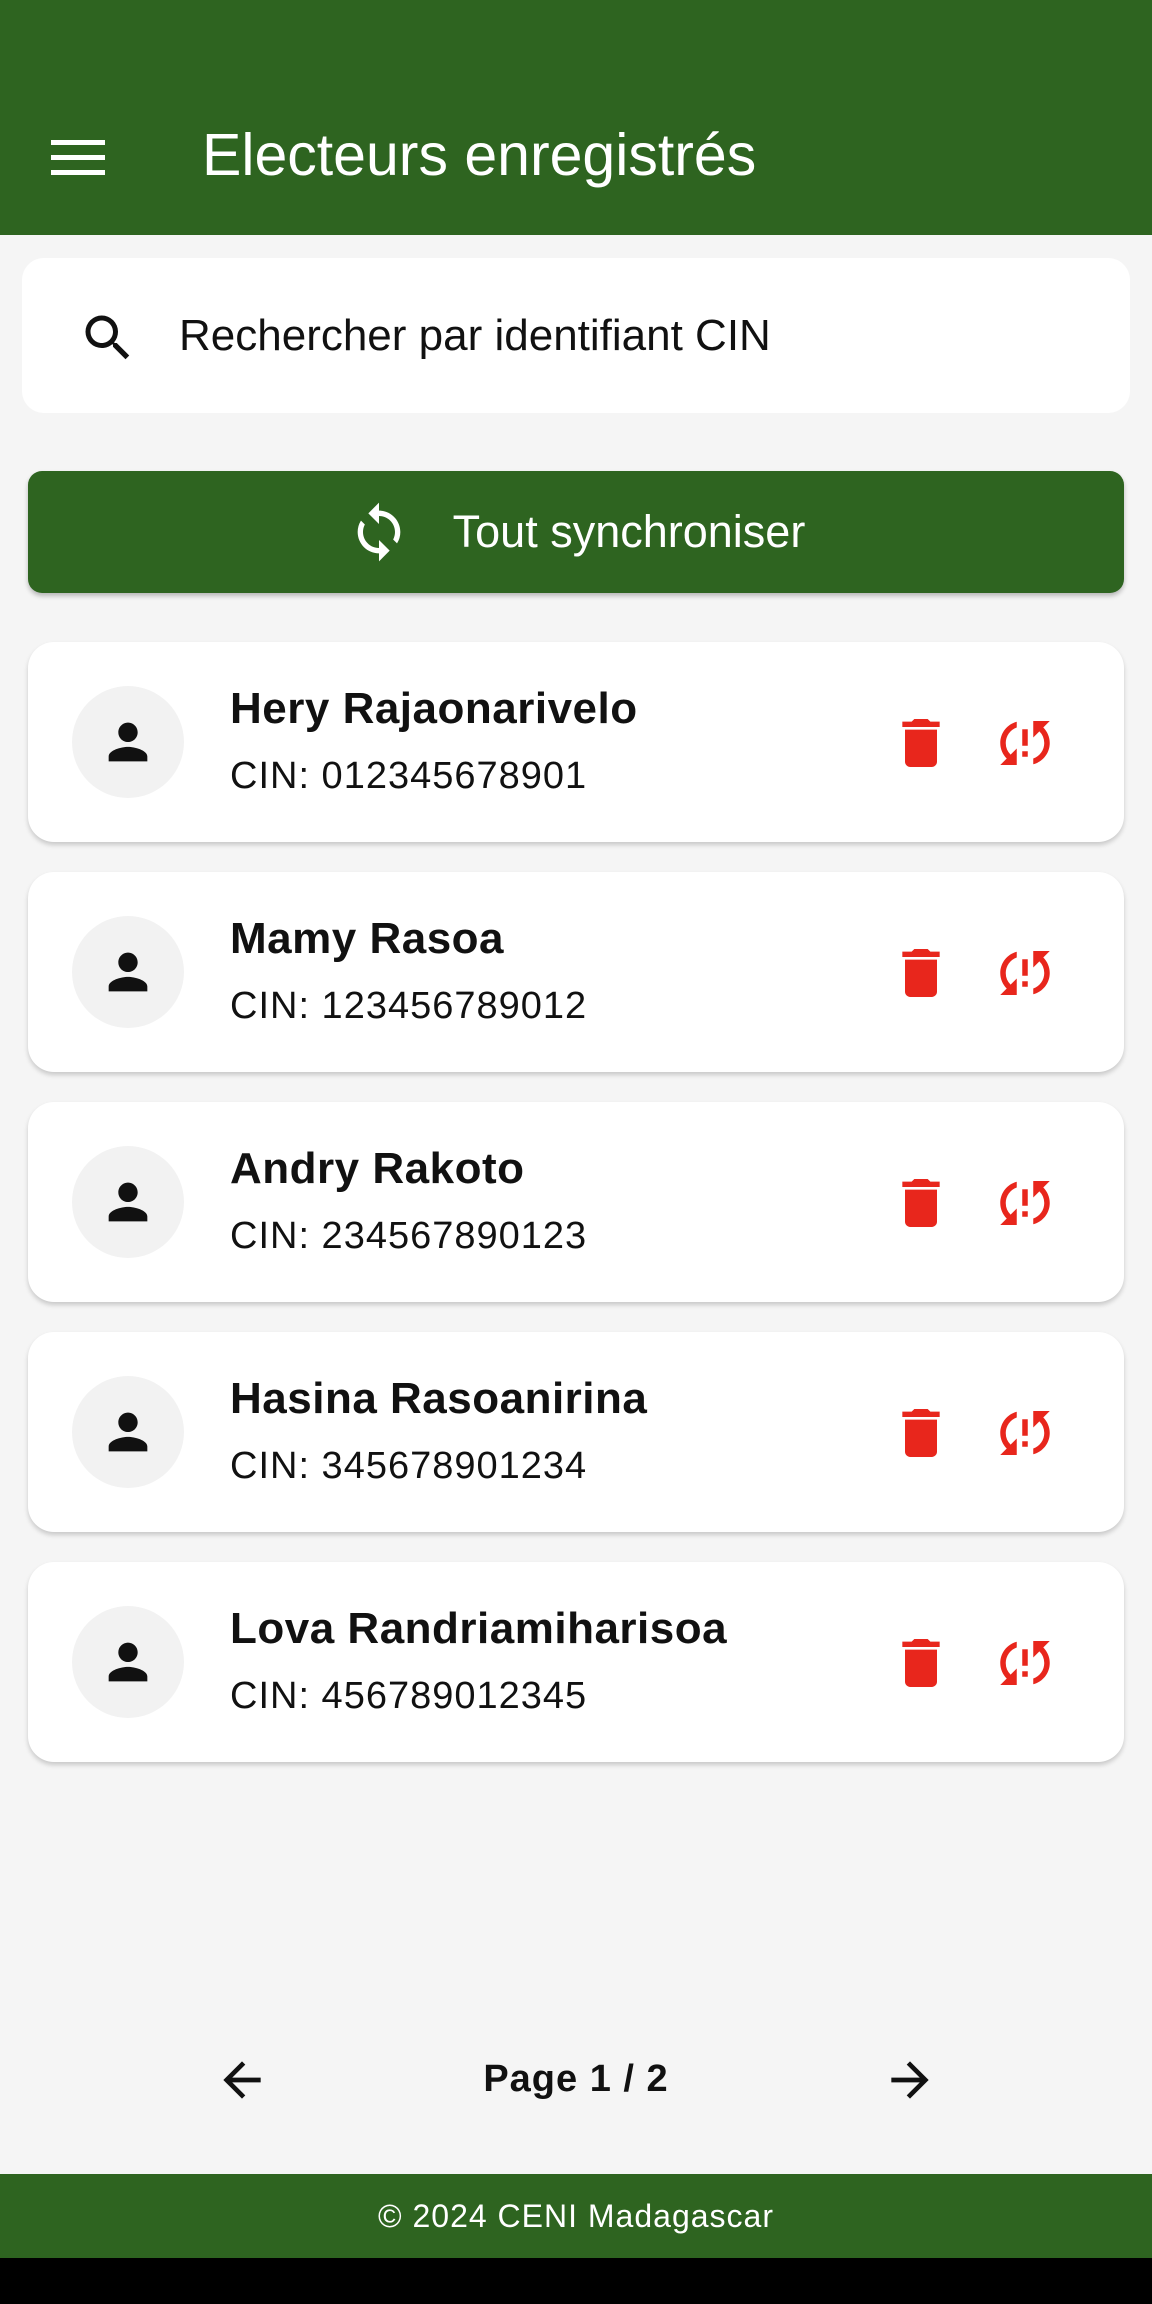 This screenshot has width=1152, height=2304. Describe the element at coordinates (367, 938) in the screenshot. I see `voter-name: Mamy Rasoa` at that location.